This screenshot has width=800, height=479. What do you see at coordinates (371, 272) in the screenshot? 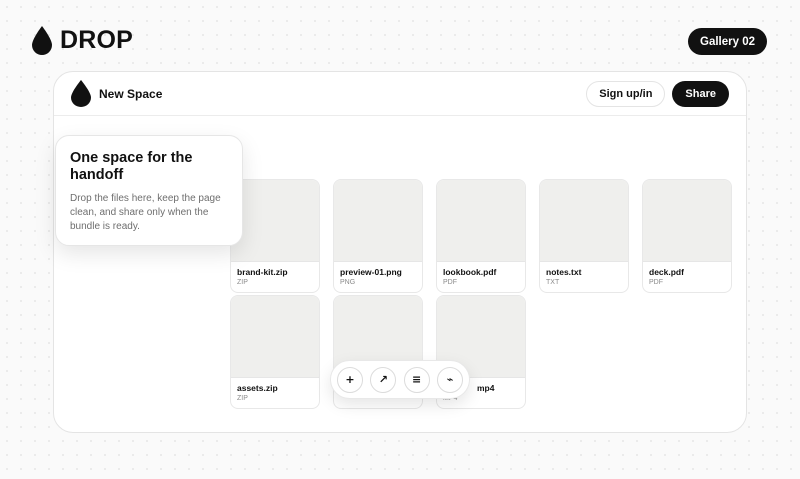
I see `file-name: preview-01.png` at bounding box center [371, 272].